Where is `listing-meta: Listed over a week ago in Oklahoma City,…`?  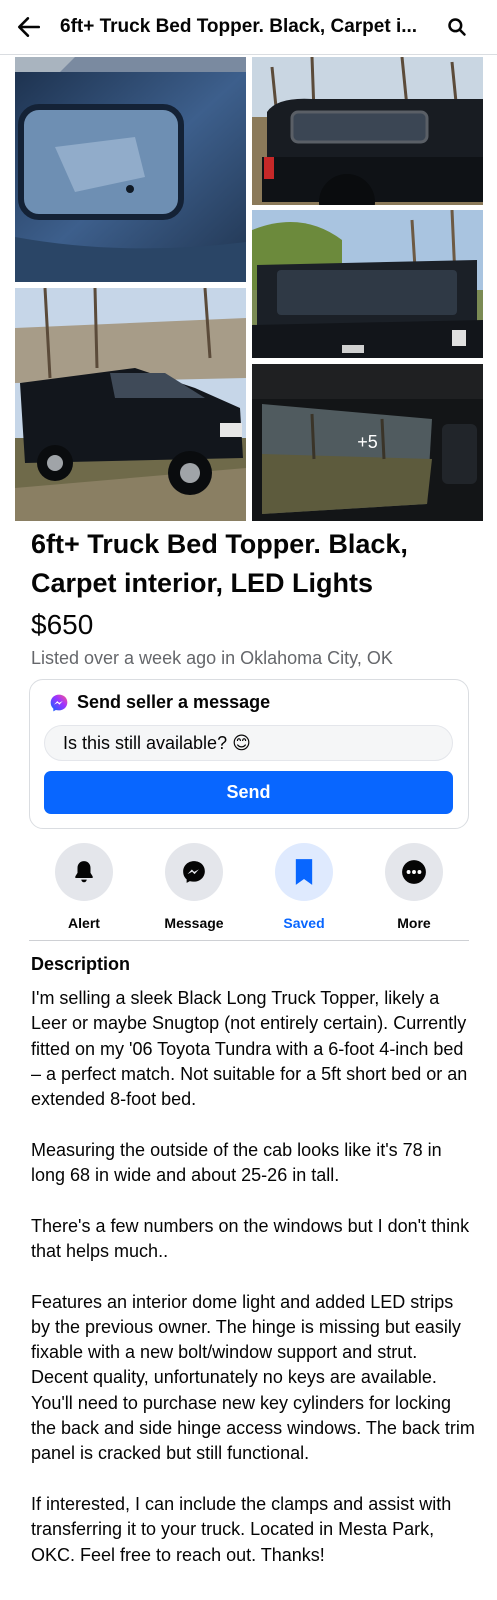 listing-meta: Listed over a week ago in Oklahoma City,… is located at coordinates (212, 658).